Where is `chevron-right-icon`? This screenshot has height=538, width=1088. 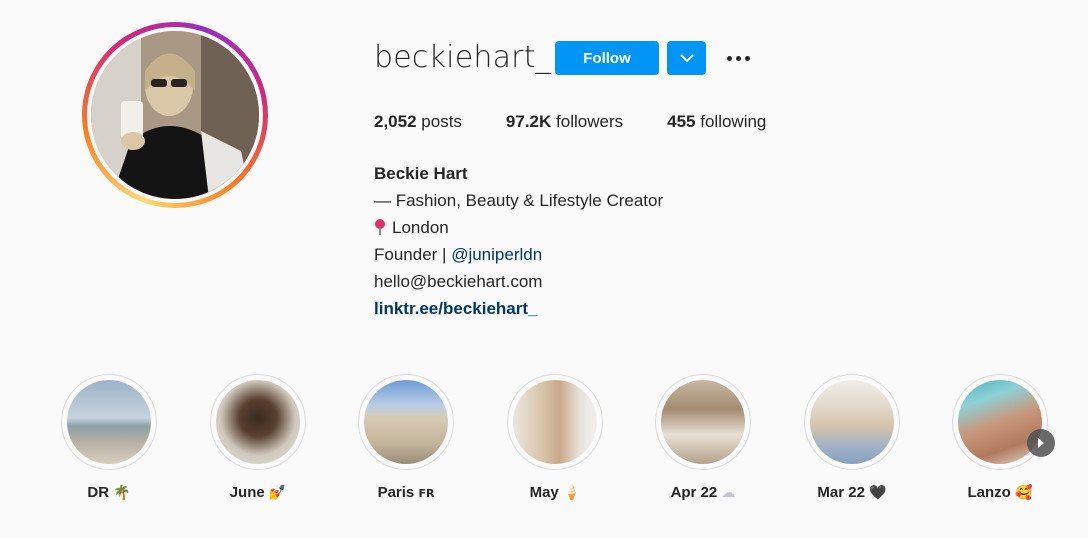 chevron-right-icon is located at coordinates (1041, 443).